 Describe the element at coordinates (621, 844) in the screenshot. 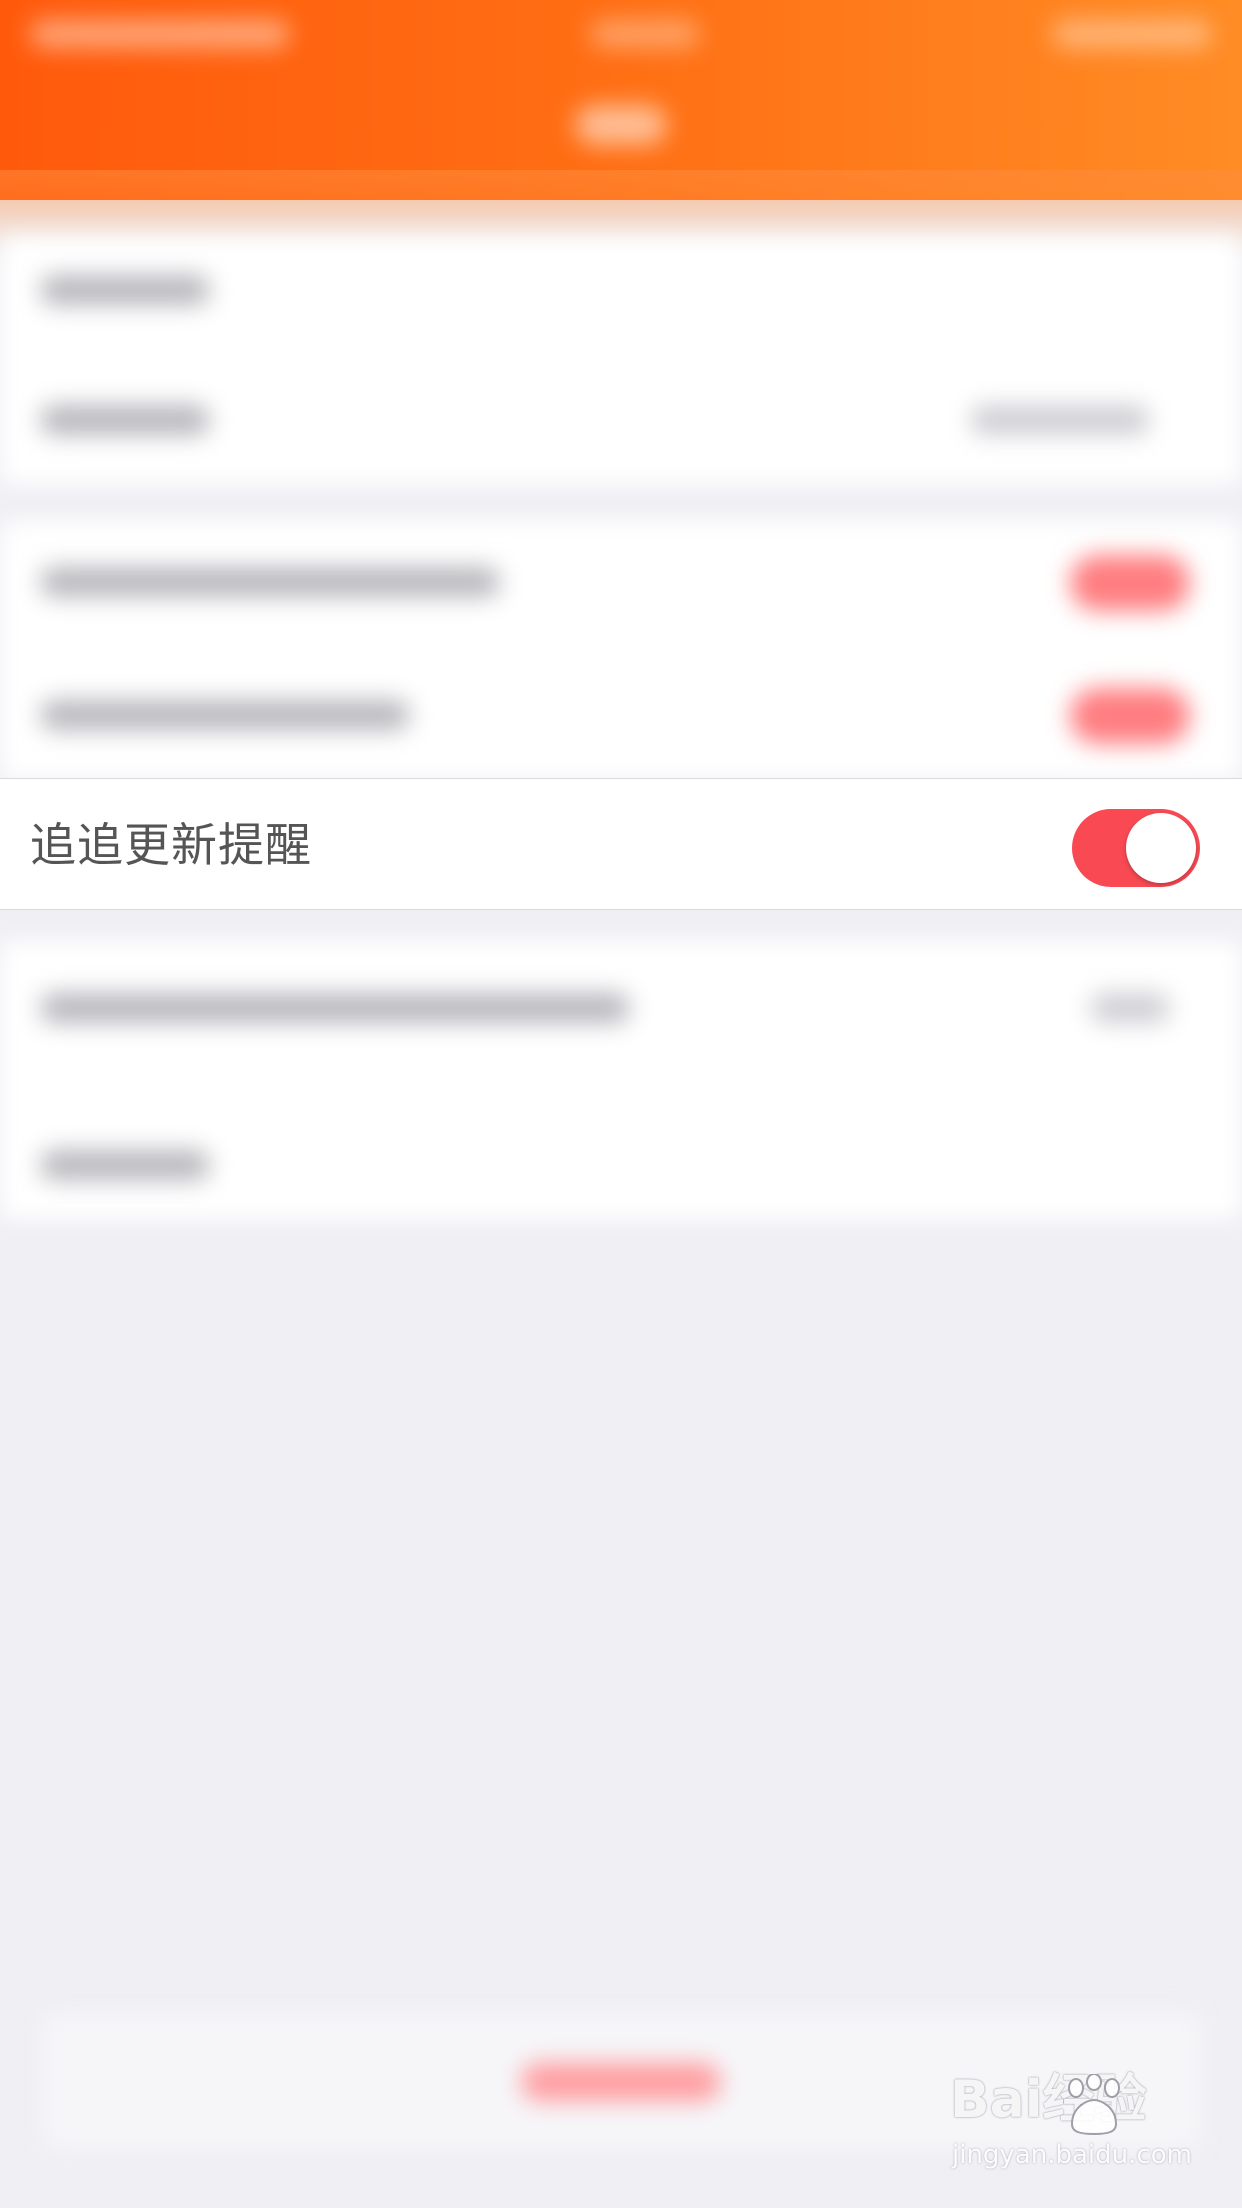

I see `setting-row-update-reminder: 追追更新提醒` at that location.